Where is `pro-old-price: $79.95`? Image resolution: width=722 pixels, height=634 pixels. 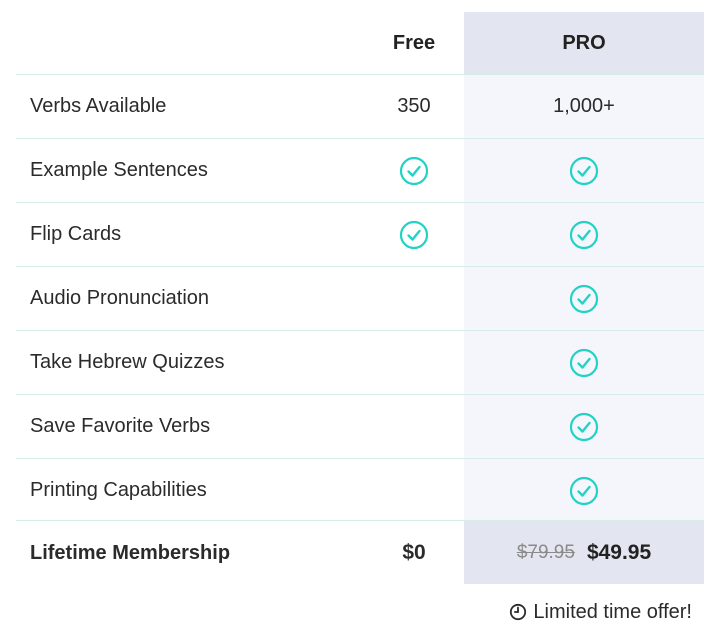
pro-old-price: $79.95 is located at coordinates (545, 552).